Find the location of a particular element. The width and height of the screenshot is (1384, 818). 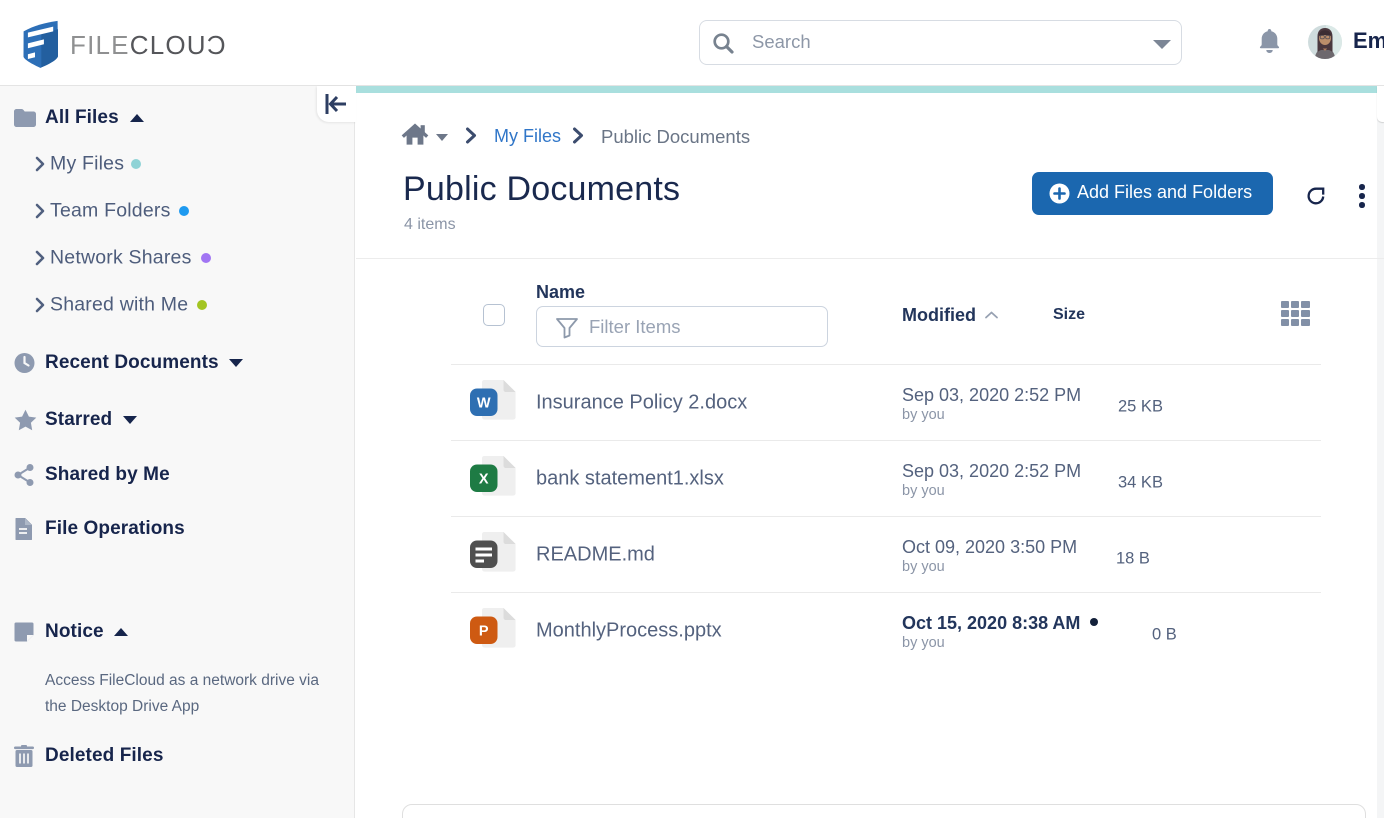

svg-text: X is located at coordinates (484, 480).